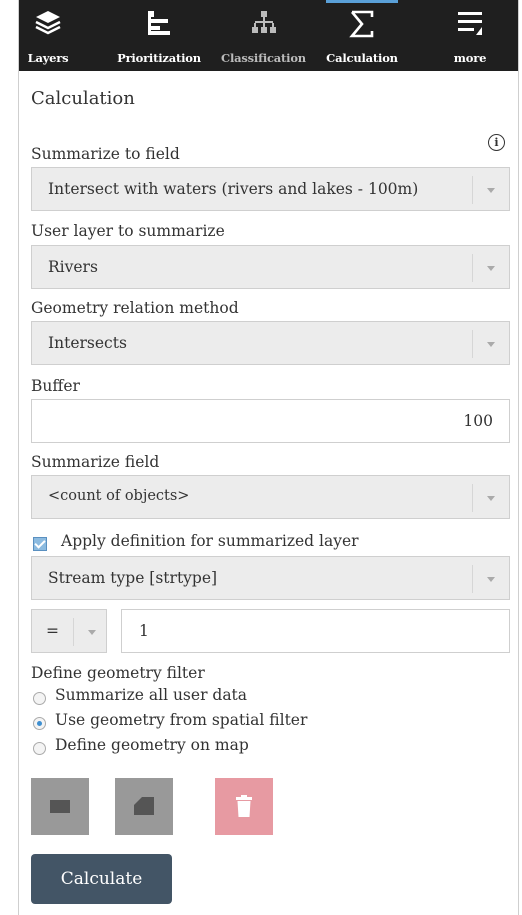  What do you see at coordinates (159, 25) in the screenshot?
I see `prioritization-icon` at bounding box center [159, 25].